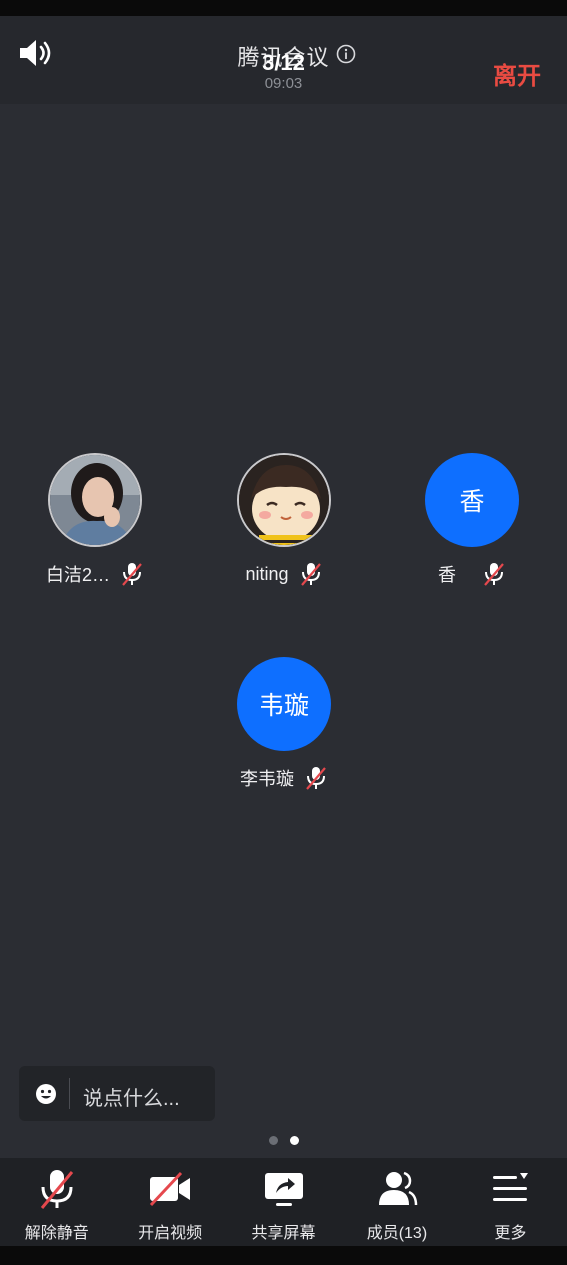 This screenshot has width=567, height=1265. Describe the element at coordinates (397, 1233) in the screenshot. I see `members-label: 成员(13)` at that location.